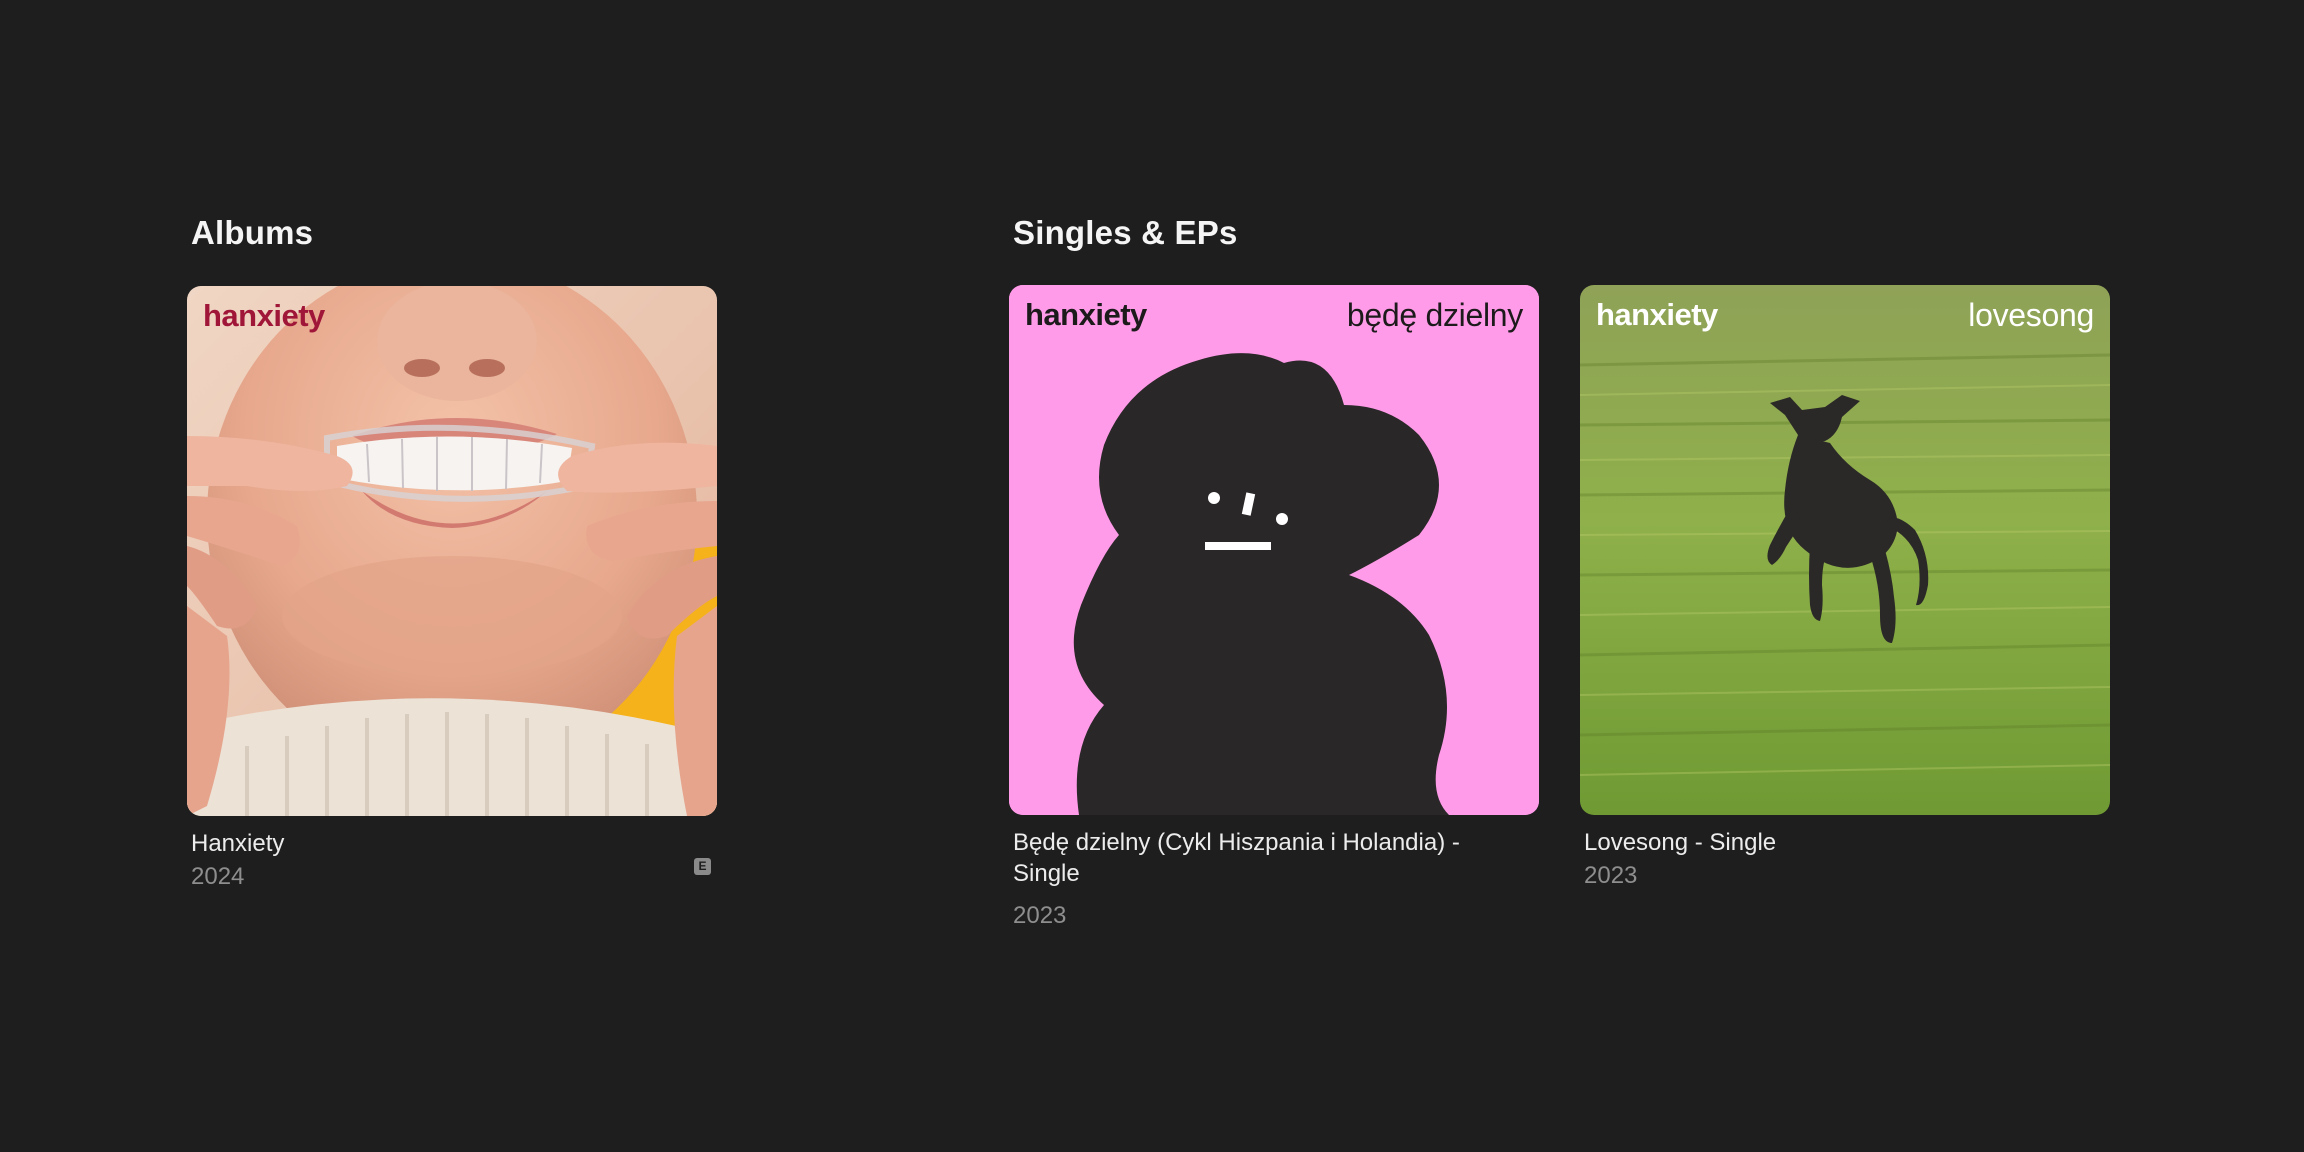 Image resolution: width=2304 pixels, height=1152 pixels. What do you see at coordinates (264, 315) in the screenshot?
I see `album-cover-artist-text: hanxiety` at bounding box center [264, 315].